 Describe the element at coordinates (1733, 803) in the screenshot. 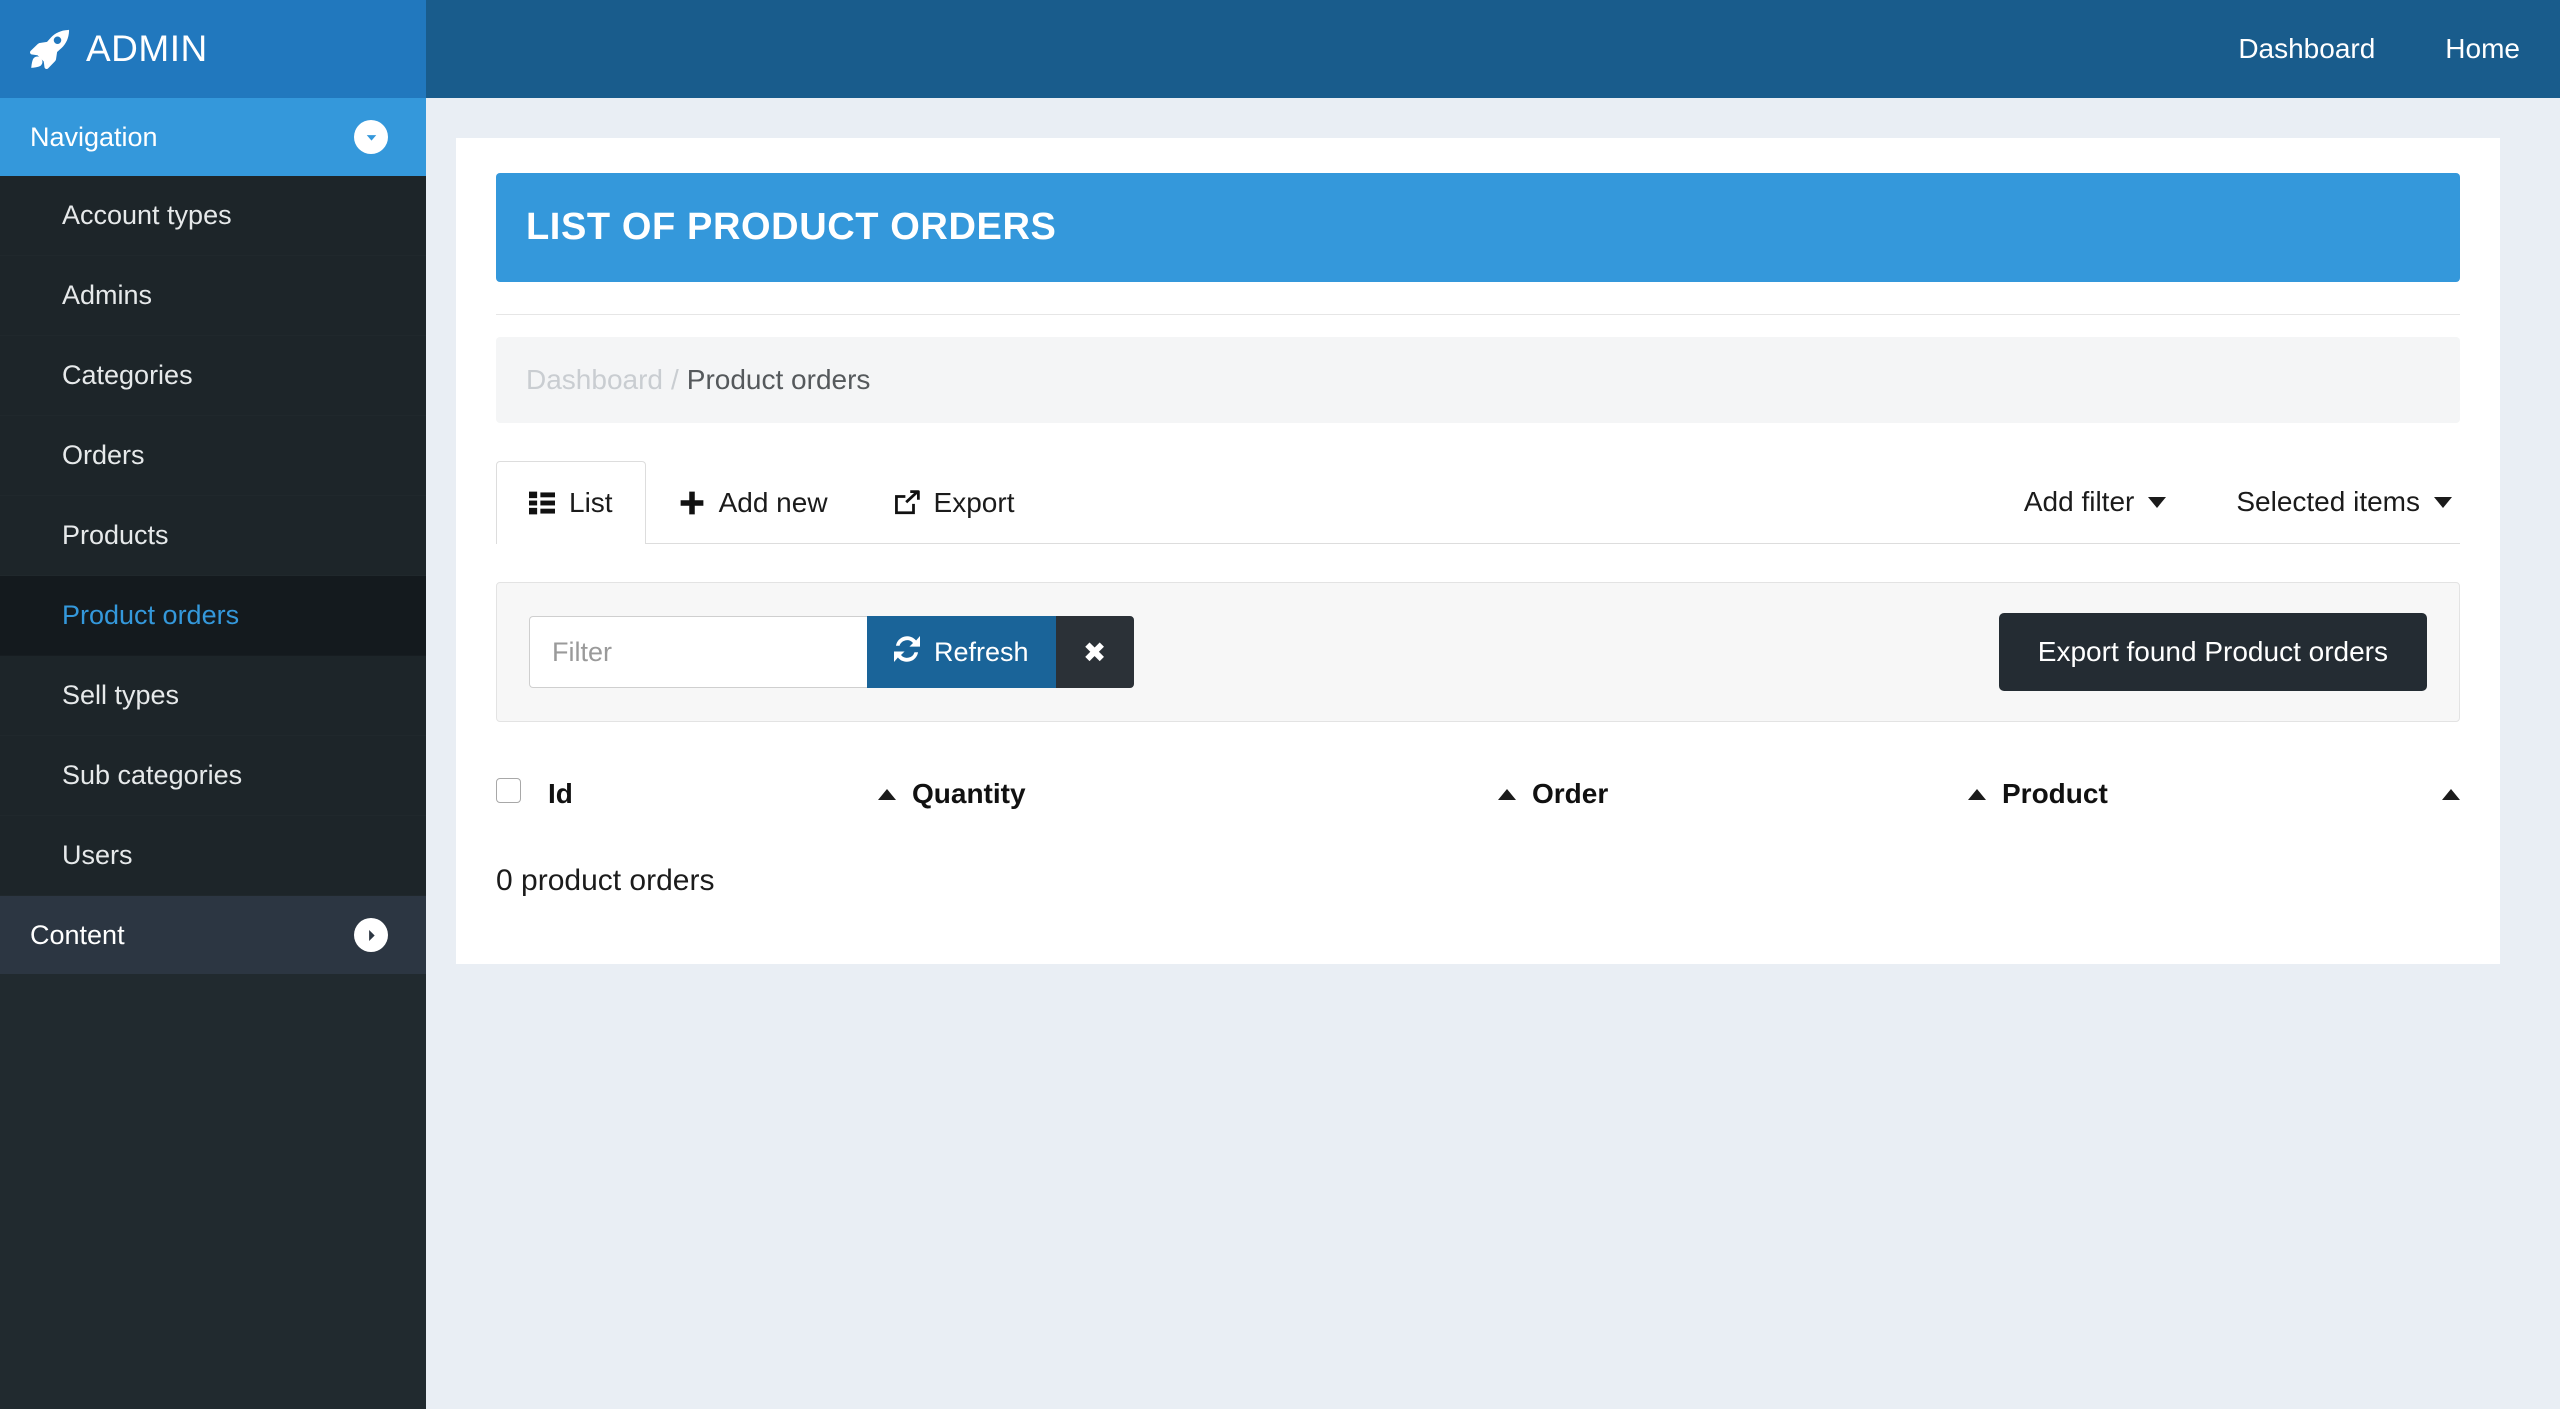

I see `column-order: Order` at that location.